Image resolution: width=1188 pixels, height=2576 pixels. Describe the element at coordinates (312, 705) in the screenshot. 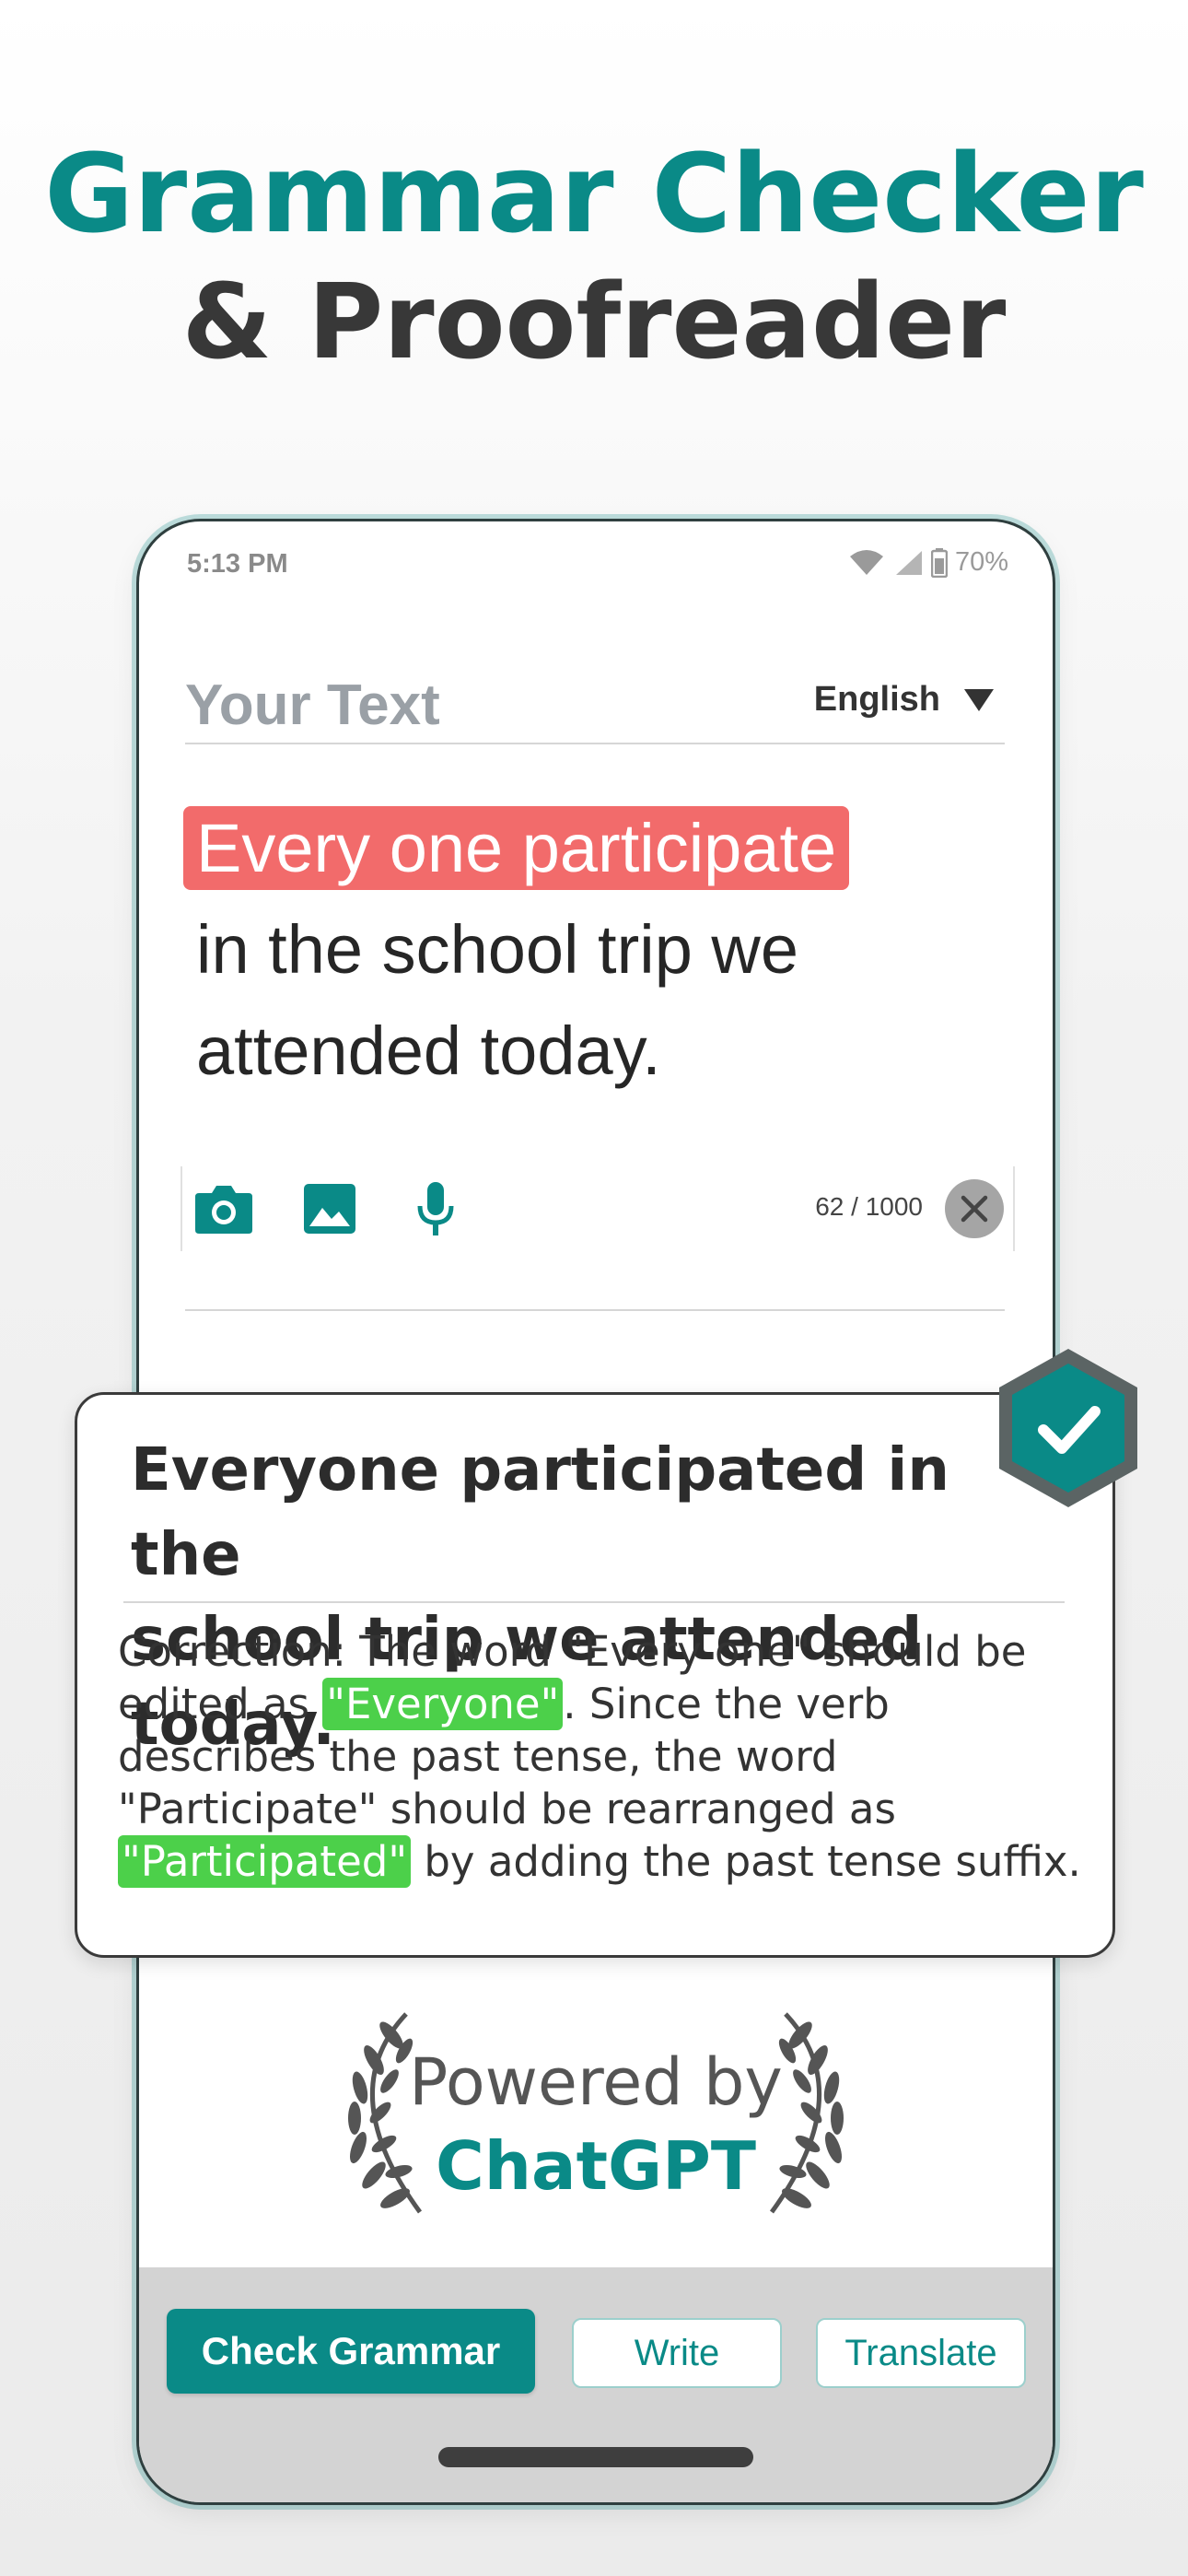

I see `editor-label: Your Text` at that location.